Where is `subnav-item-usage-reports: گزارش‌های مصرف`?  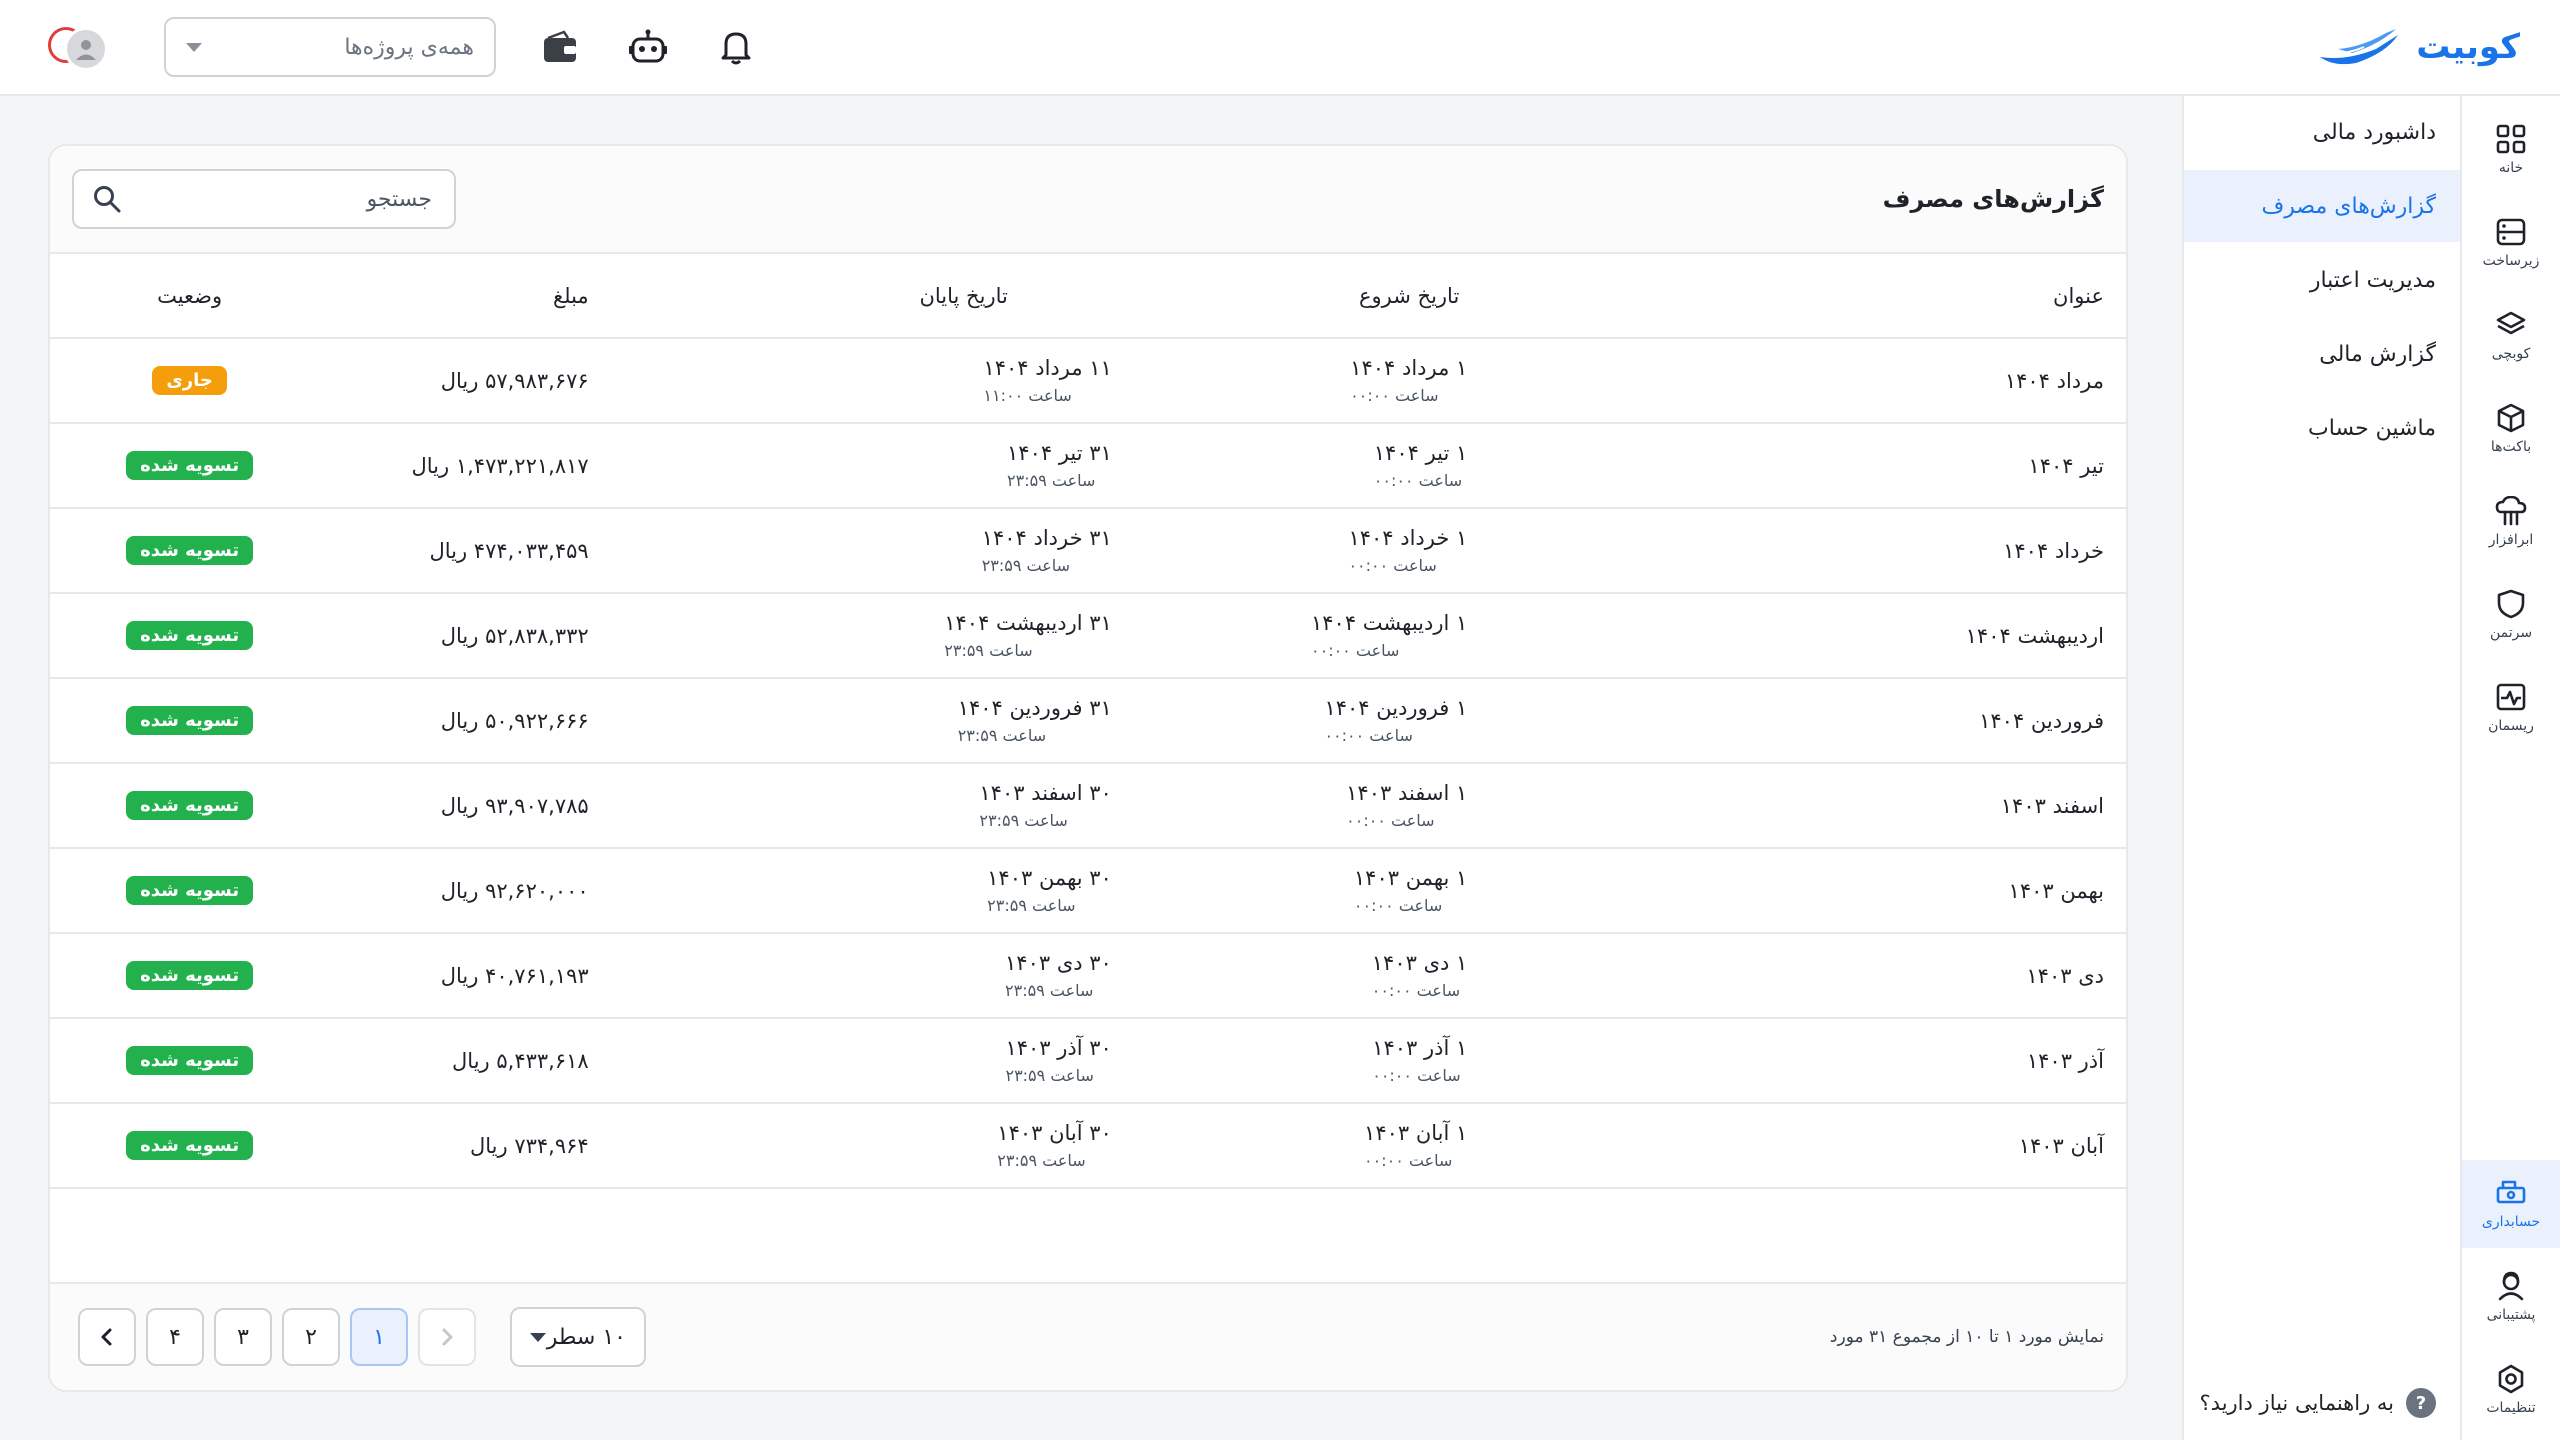
subnav-item-usage-reports: گزارش‌های مصرف is located at coordinates (2322, 206).